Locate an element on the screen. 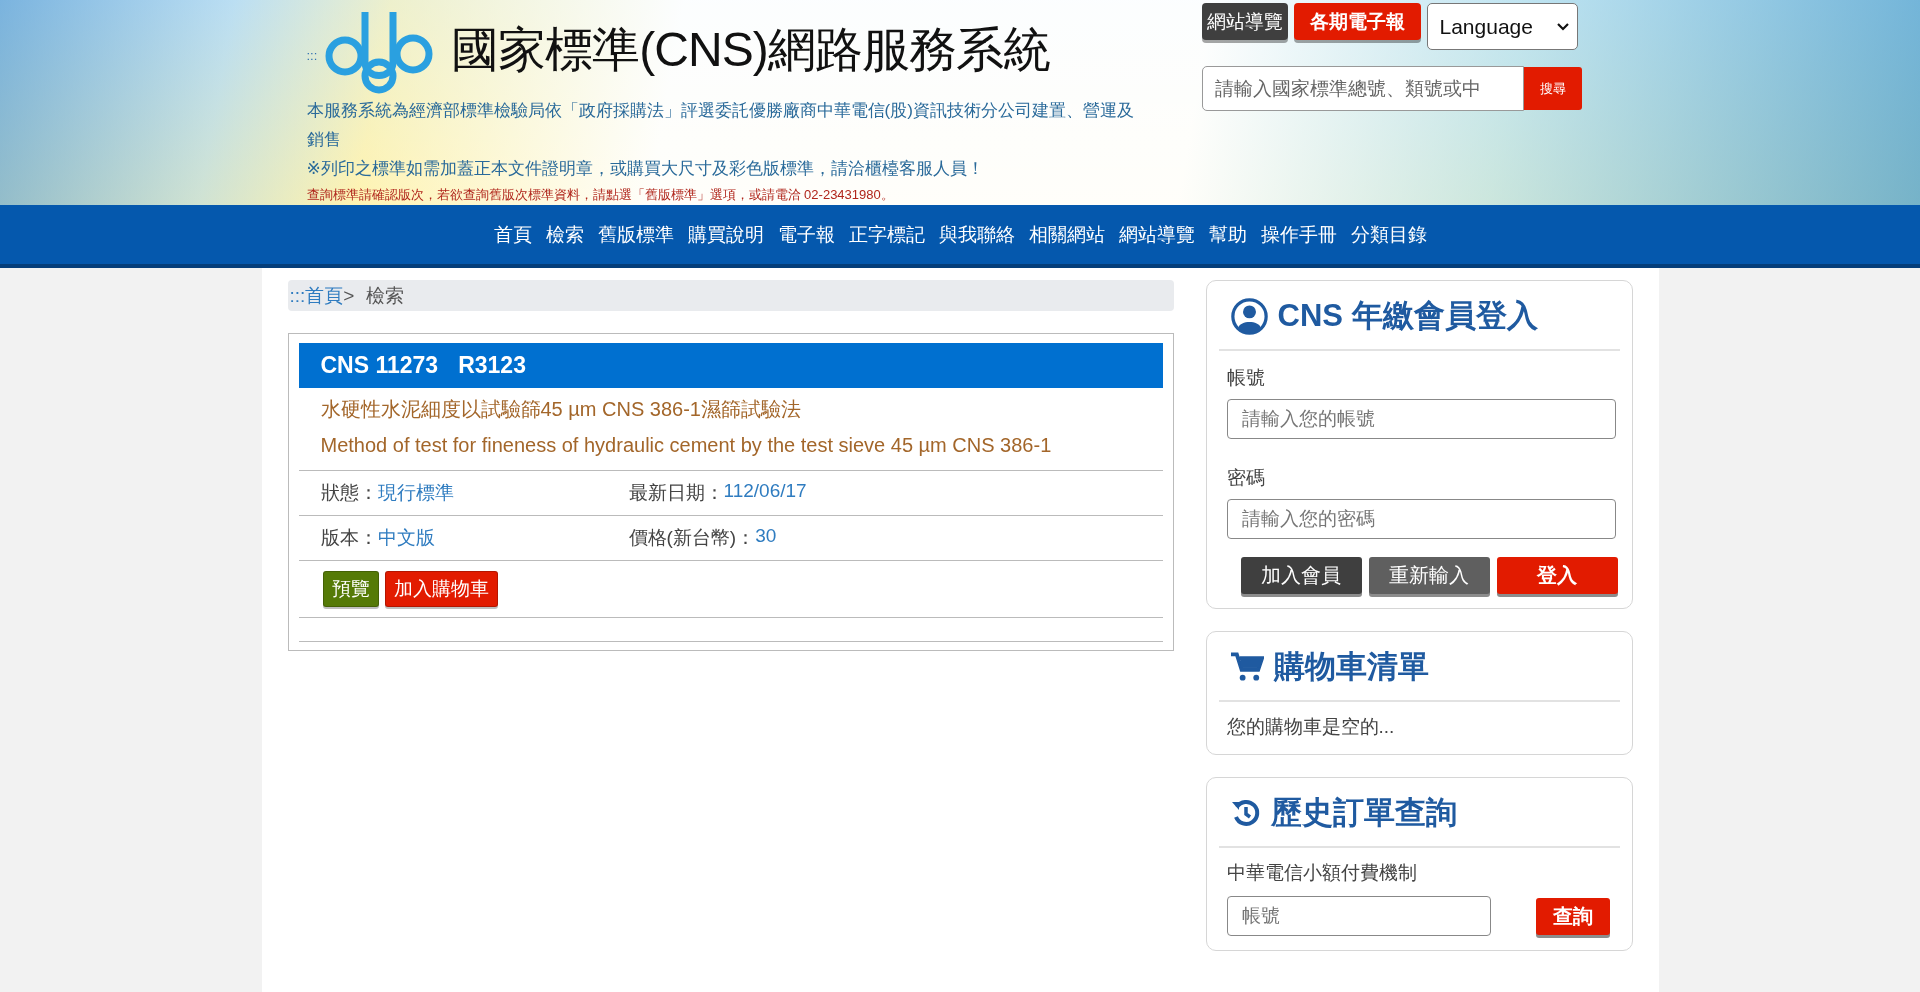 The width and height of the screenshot is (1920, 992). header-button: 網站導覽 is located at coordinates (1244, 21).